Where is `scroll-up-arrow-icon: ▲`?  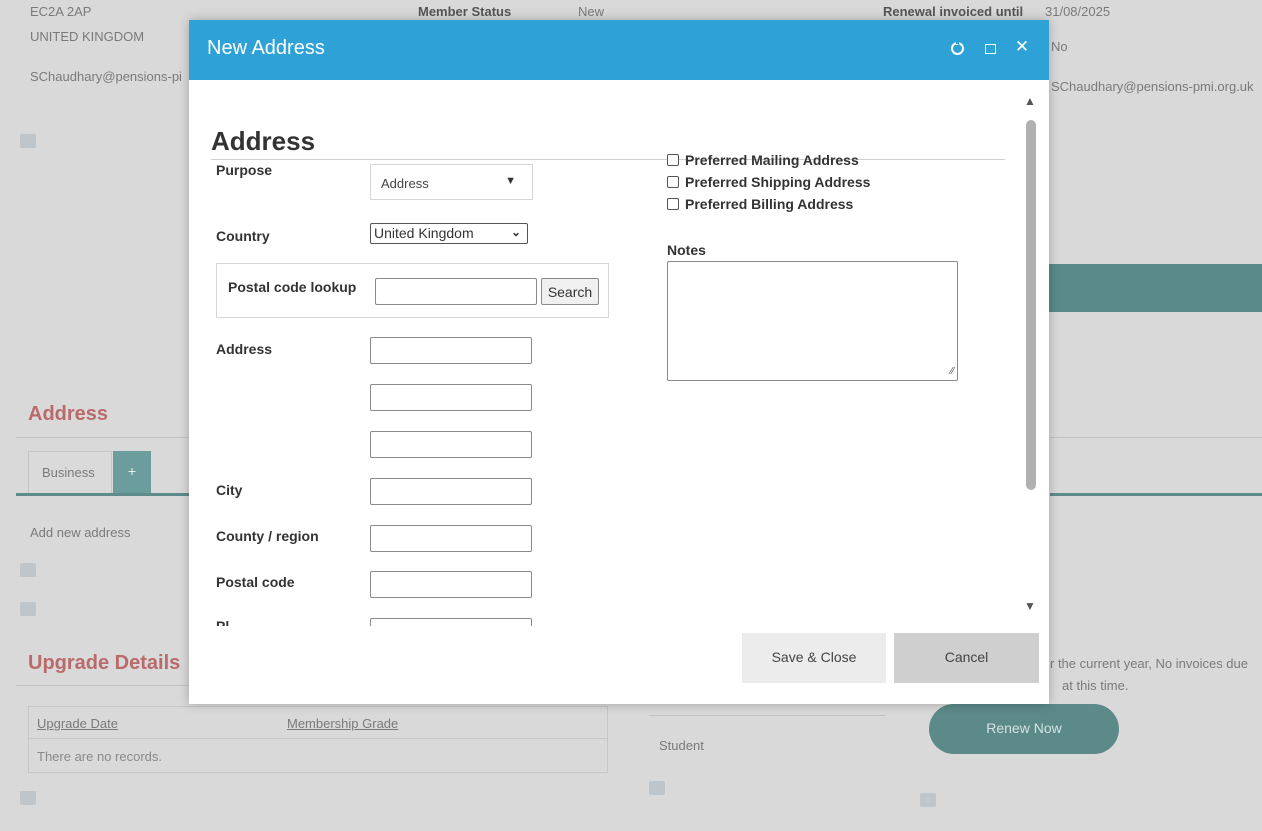 scroll-up-arrow-icon: ▲ is located at coordinates (1030, 101).